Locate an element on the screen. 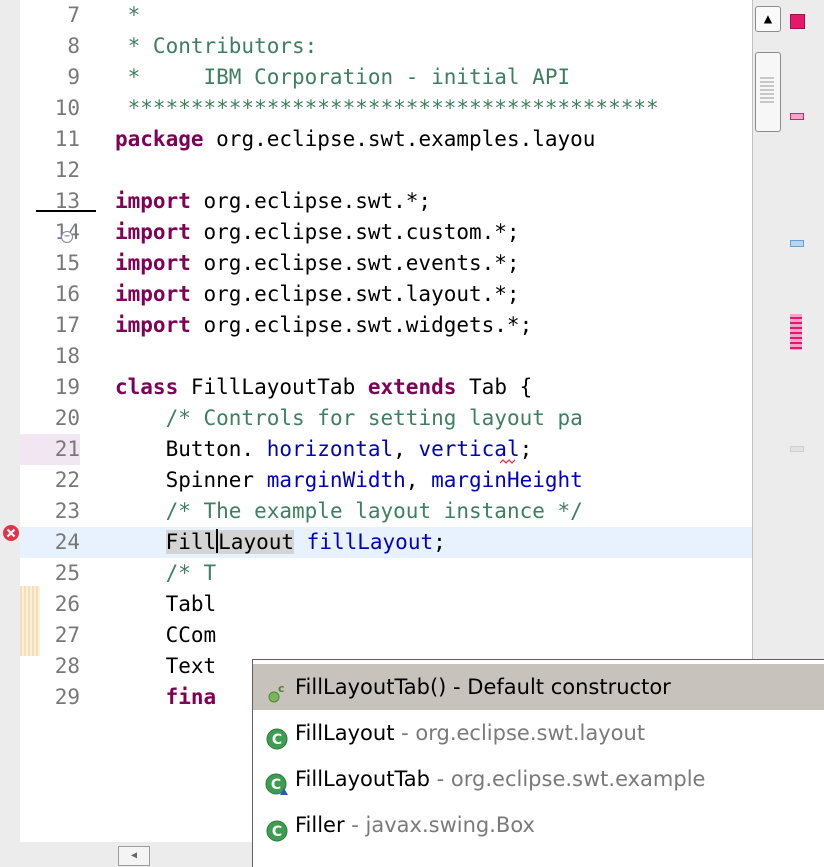  code-line-14: 14import org.eclipse.swt.custom.*; is located at coordinates (386, 232).